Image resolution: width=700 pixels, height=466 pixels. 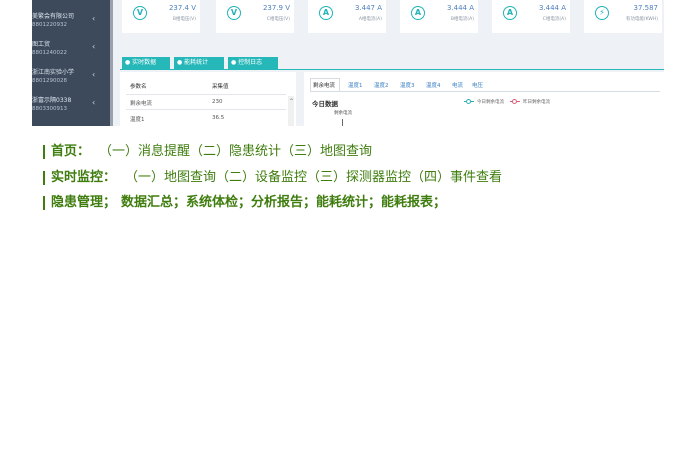 What do you see at coordinates (324, 85) in the screenshot?
I see `chart-tab: 剩余电流` at bounding box center [324, 85].